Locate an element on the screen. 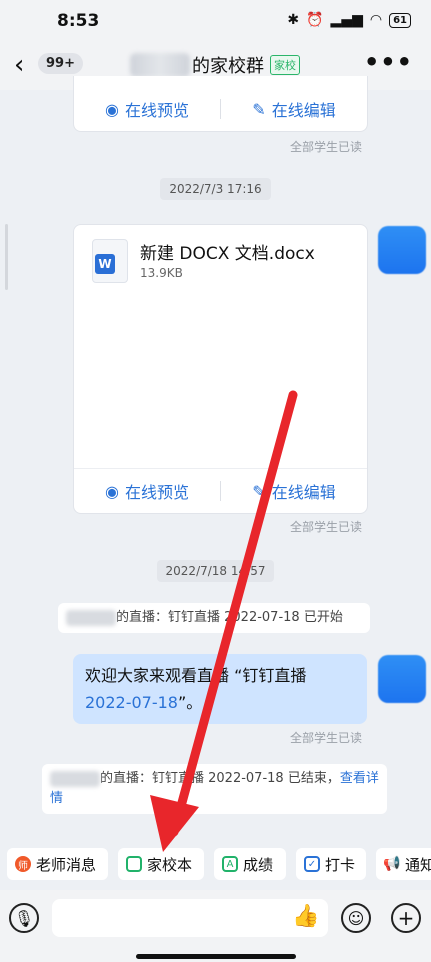  quick-notice: 📢 通知 is located at coordinates (403, 864).